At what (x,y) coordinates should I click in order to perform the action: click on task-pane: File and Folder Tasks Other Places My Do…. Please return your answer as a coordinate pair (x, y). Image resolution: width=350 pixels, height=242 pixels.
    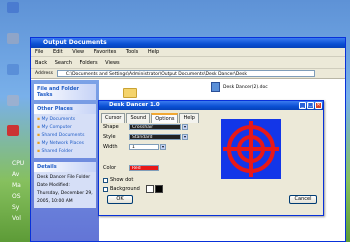
    Looking at the image, I should click on (65, 160).